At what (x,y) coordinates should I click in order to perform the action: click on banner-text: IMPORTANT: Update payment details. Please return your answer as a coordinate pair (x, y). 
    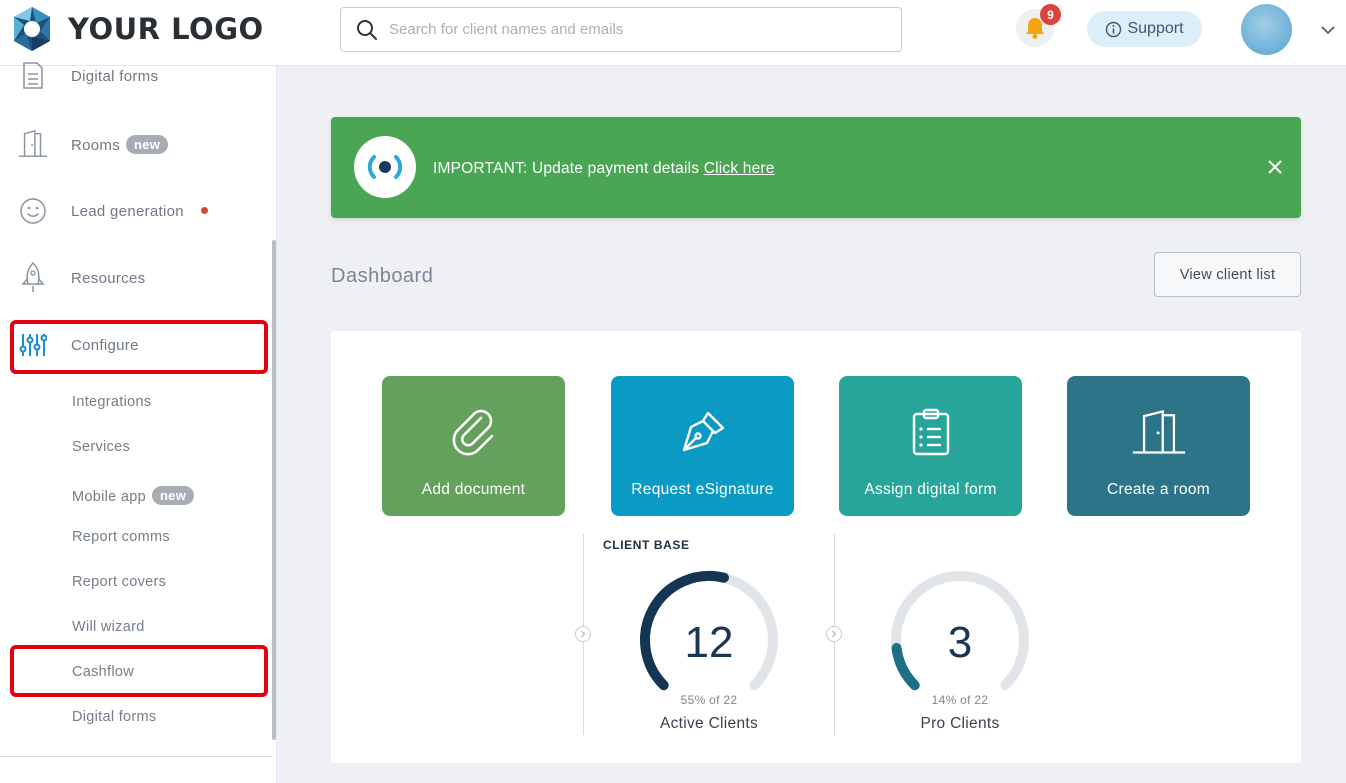
    Looking at the image, I should click on (566, 168).